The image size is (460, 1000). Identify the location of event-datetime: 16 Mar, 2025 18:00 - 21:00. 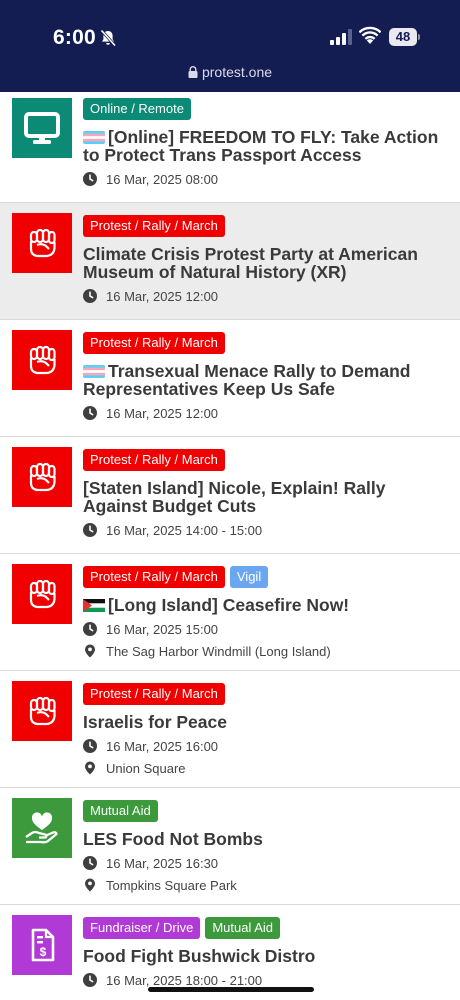
(265, 980).